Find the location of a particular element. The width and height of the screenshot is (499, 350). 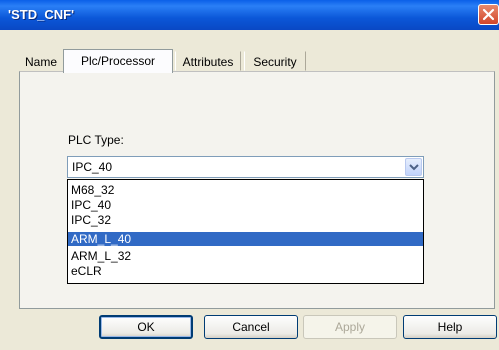

tab-attributes: Attributes is located at coordinates (208, 61).